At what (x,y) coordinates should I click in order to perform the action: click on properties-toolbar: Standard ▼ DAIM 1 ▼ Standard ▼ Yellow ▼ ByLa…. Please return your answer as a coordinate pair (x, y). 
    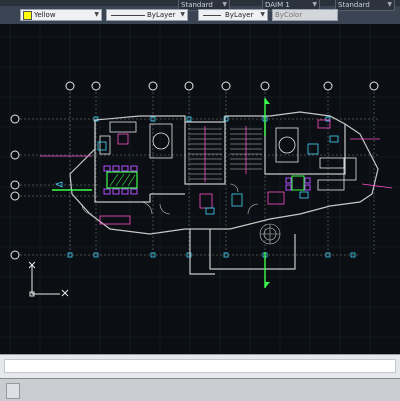
    Looking at the image, I should click on (200, 12).